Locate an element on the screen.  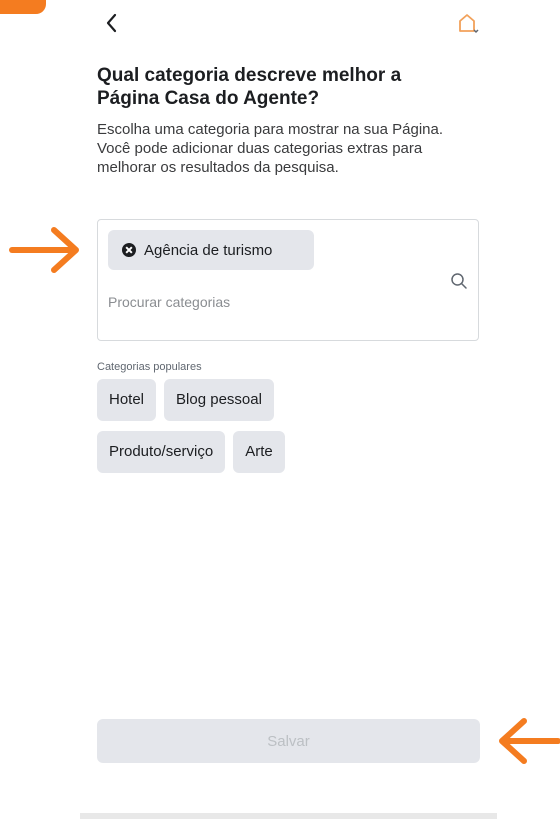
save-button: Salvar is located at coordinates (288, 741).